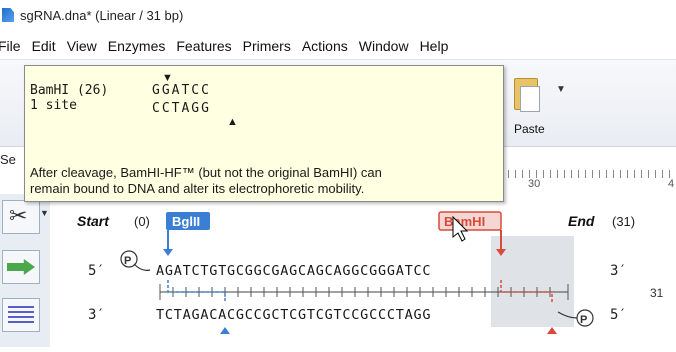  Describe the element at coordinates (529, 129) in the screenshot. I see `paste-label: Paste` at that location.